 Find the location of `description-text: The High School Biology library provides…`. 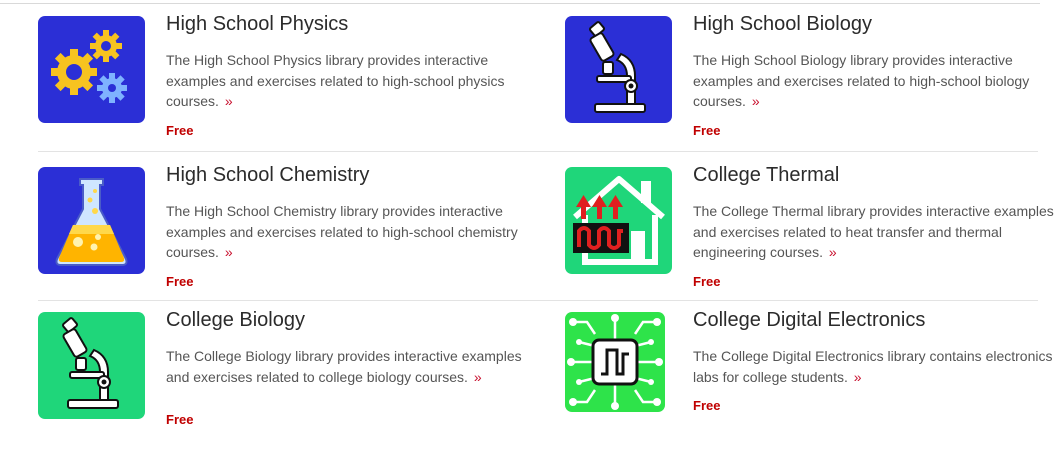

description-text: The High School Biology library provides… is located at coordinates (861, 80).